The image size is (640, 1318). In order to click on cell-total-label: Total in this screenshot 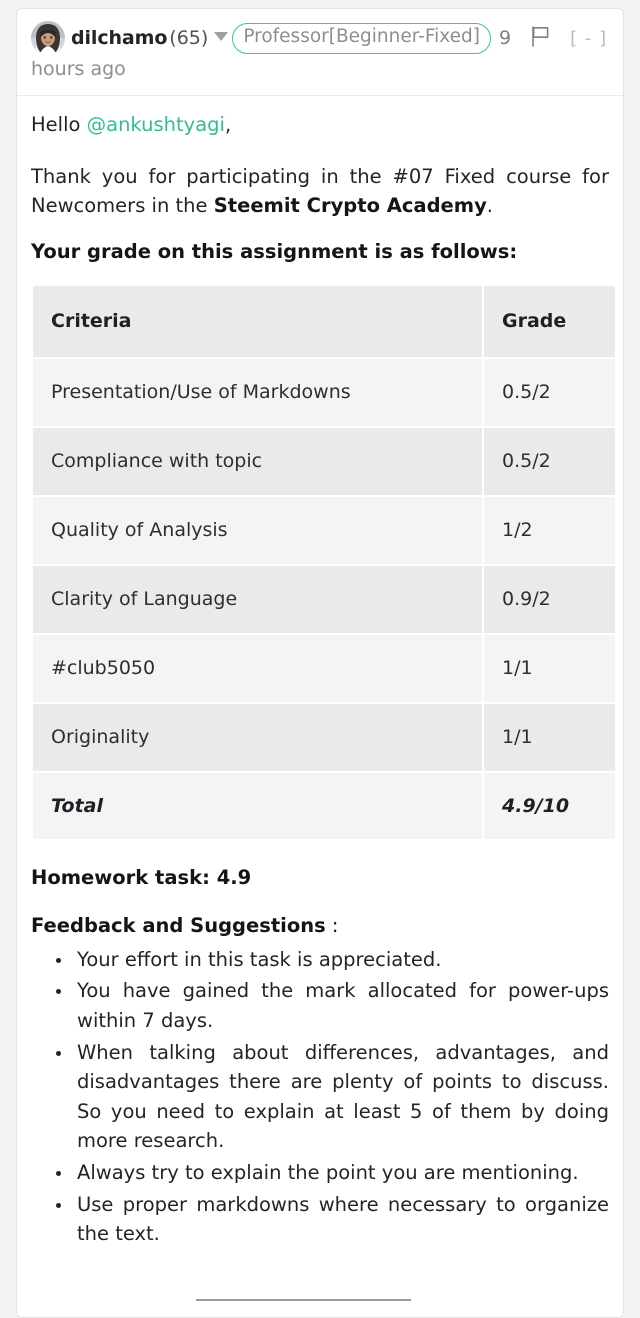, I will do `click(257, 806)`.